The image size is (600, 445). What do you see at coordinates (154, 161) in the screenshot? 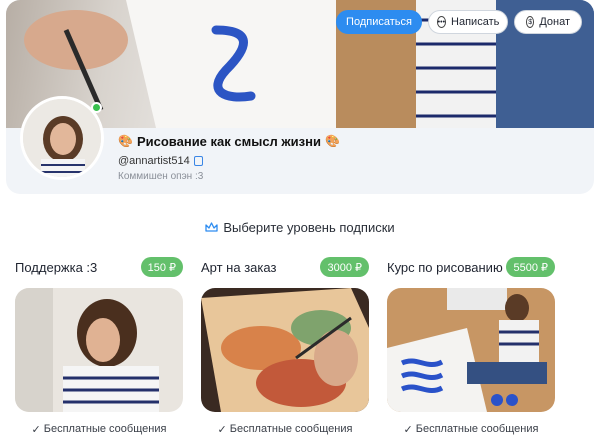
I see `profile-handle: @annartist514` at bounding box center [154, 161].